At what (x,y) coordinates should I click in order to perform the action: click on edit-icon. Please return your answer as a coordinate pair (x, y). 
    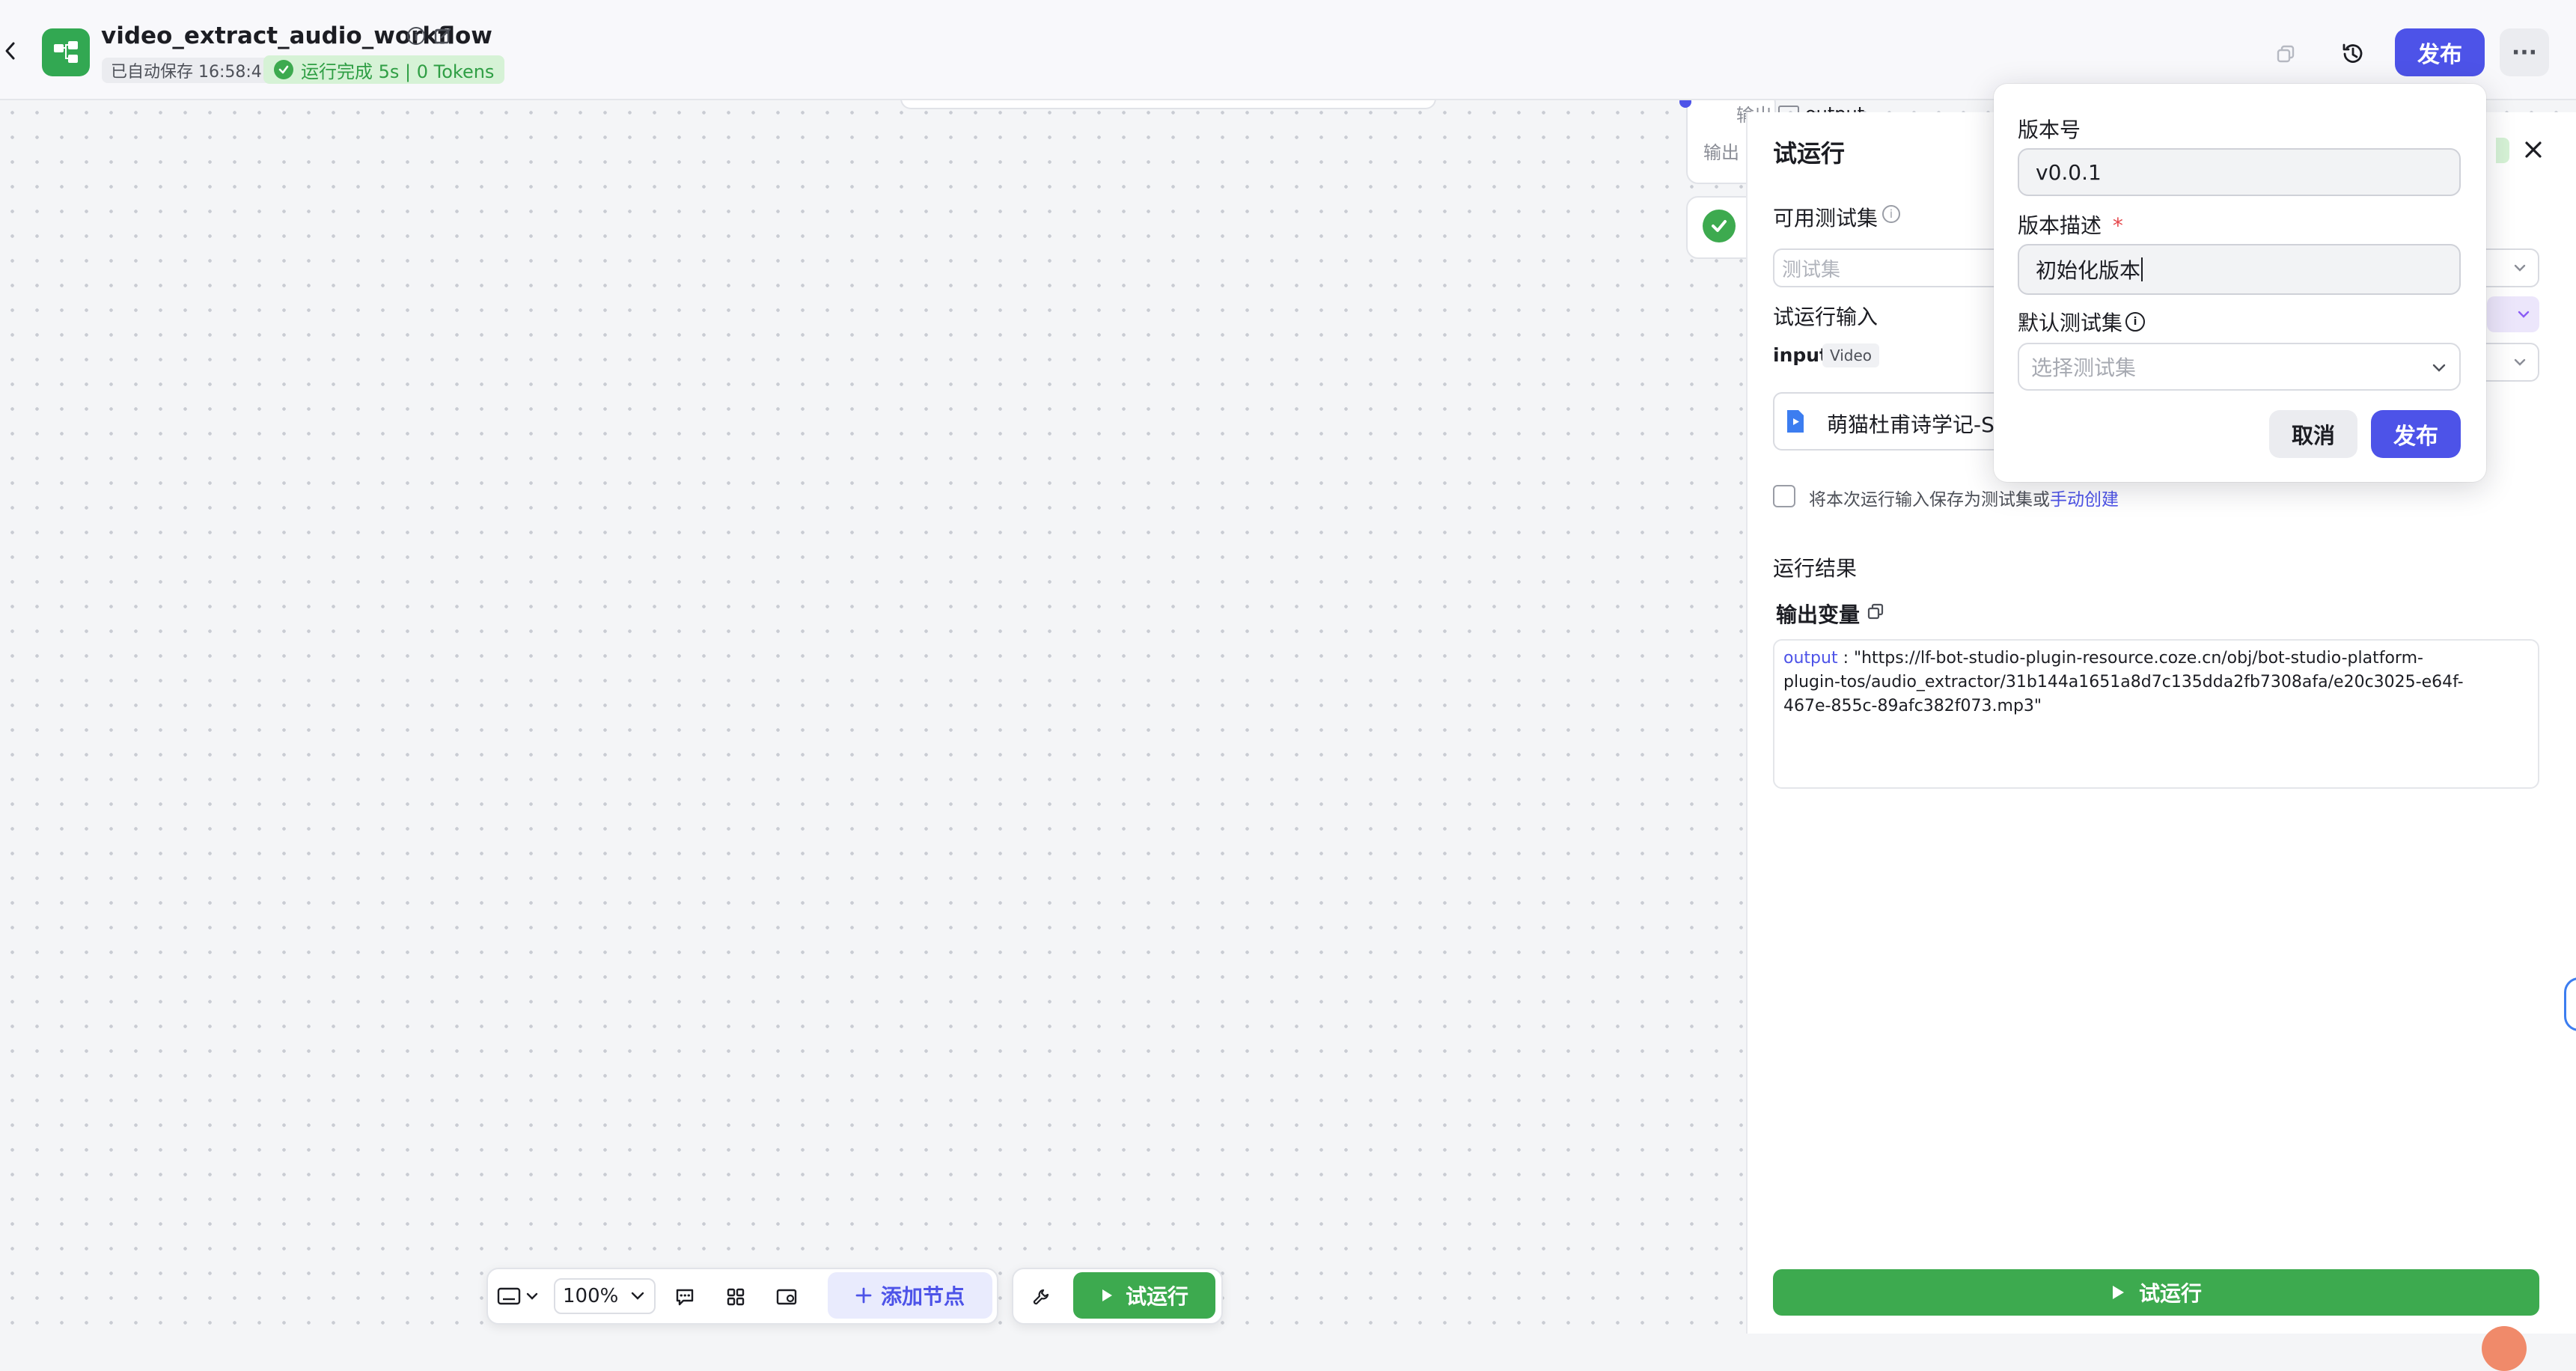
    Looking at the image, I should click on (443, 35).